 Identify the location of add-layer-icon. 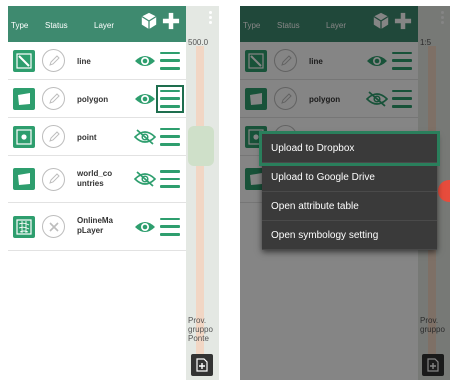
(171, 21).